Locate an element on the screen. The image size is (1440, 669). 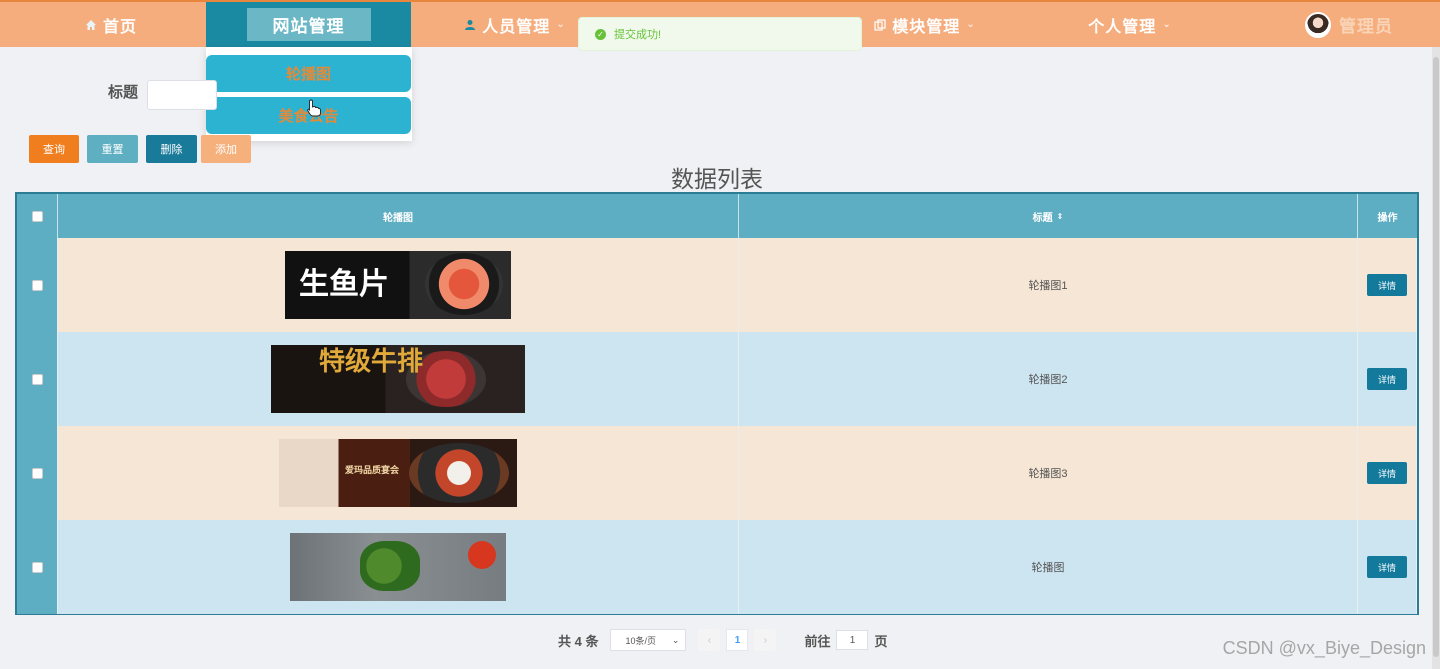
watermark: CSDN @vx_Biye_Design is located at coordinates (1324, 648).